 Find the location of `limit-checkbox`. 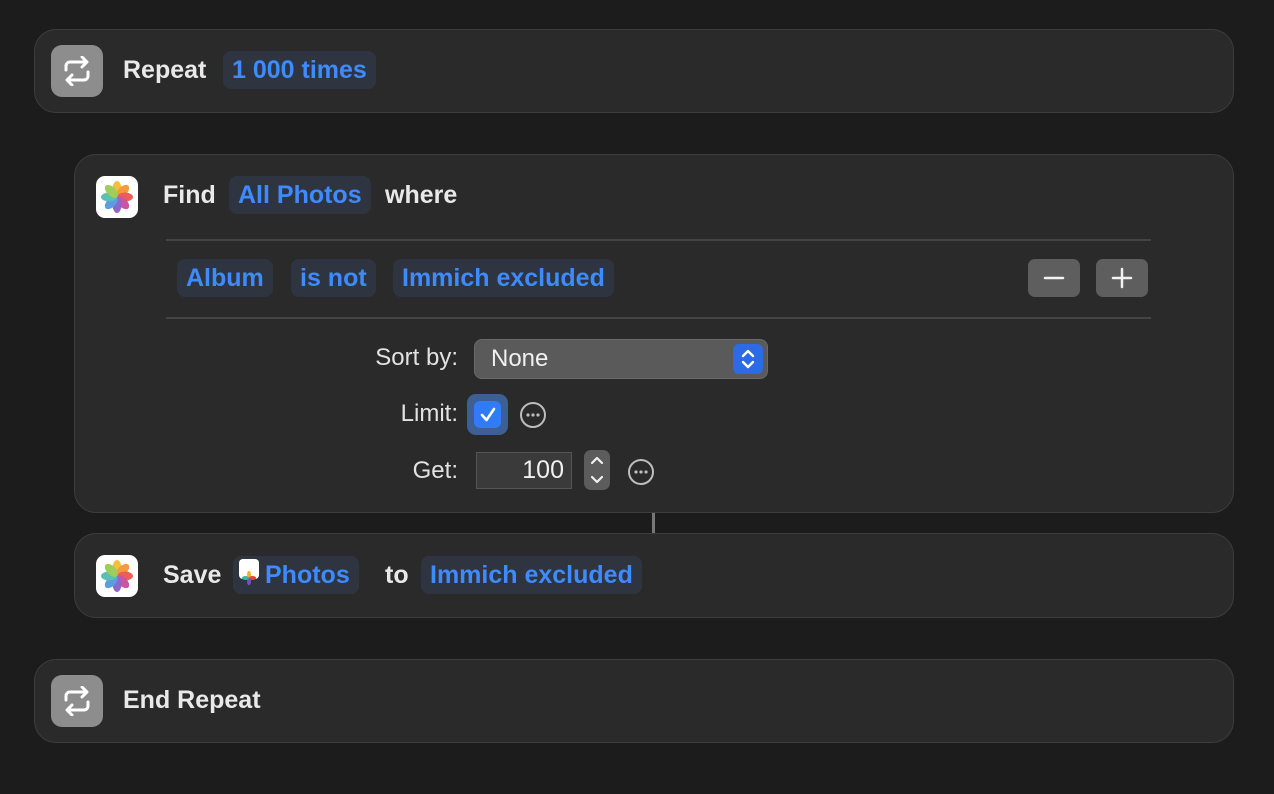

limit-checkbox is located at coordinates (487, 414).